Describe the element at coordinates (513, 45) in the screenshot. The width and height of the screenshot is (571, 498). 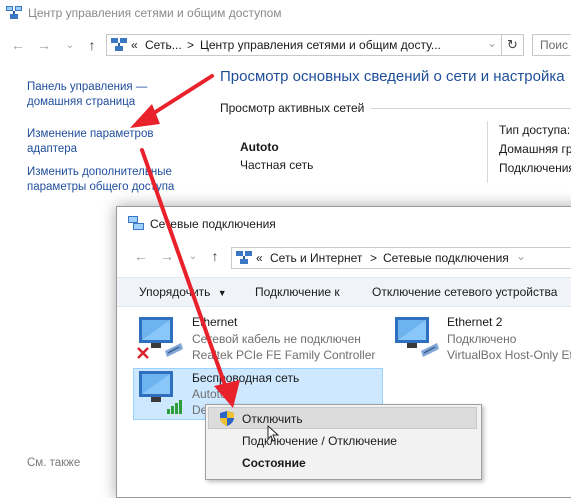
I see `refresh-button: ↻` at that location.